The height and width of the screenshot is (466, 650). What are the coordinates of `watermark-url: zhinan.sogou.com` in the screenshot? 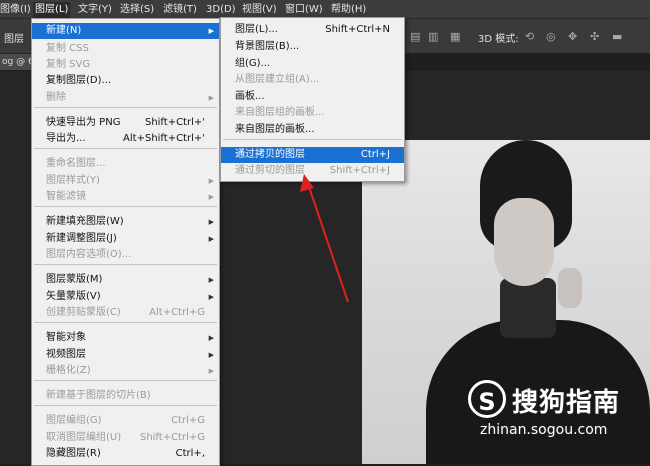 It's located at (544, 430).